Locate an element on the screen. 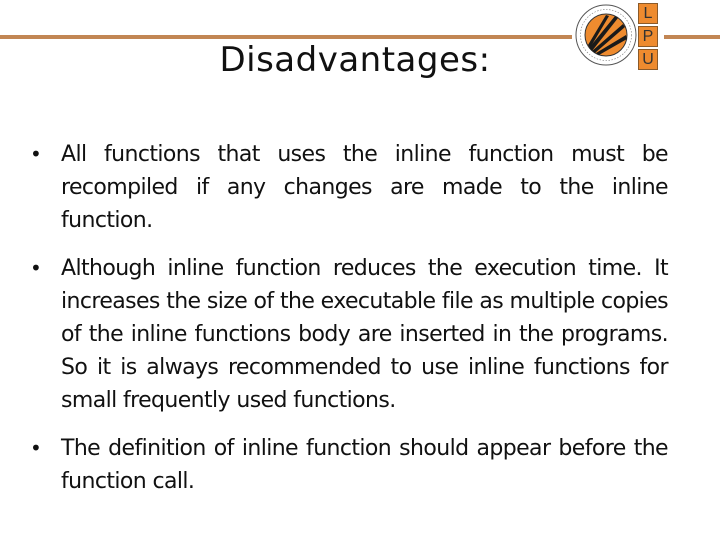  logo-letter: L is located at coordinates (648, 13).